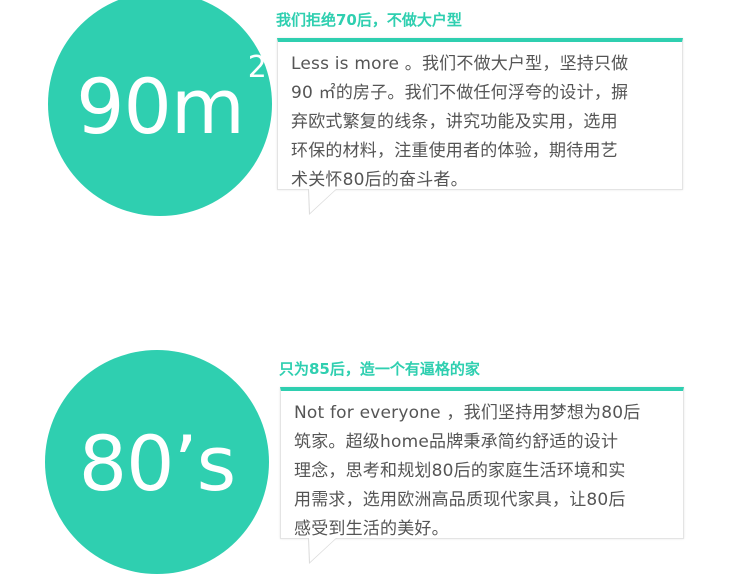 The height and width of the screenshot is (574, 752). Describe the element at coordinates (369, 20) in the screenshot. I see `section1-heading: 我们拒绝70后，不做大户型` at that location.